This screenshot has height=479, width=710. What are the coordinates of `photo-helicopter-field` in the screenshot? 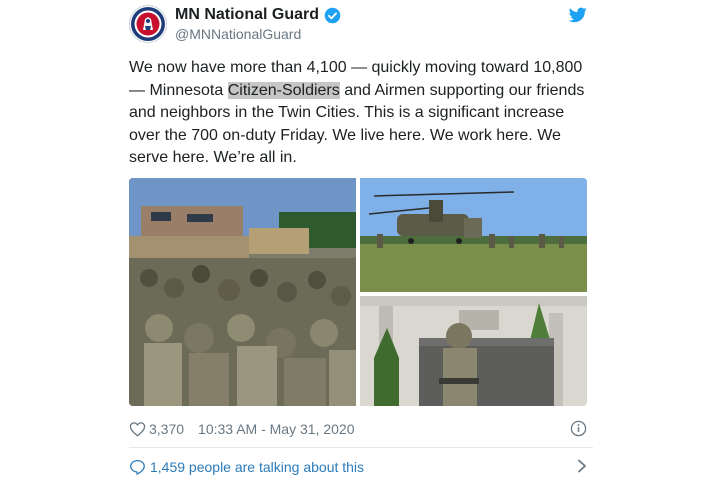 It's located at (473, 235).